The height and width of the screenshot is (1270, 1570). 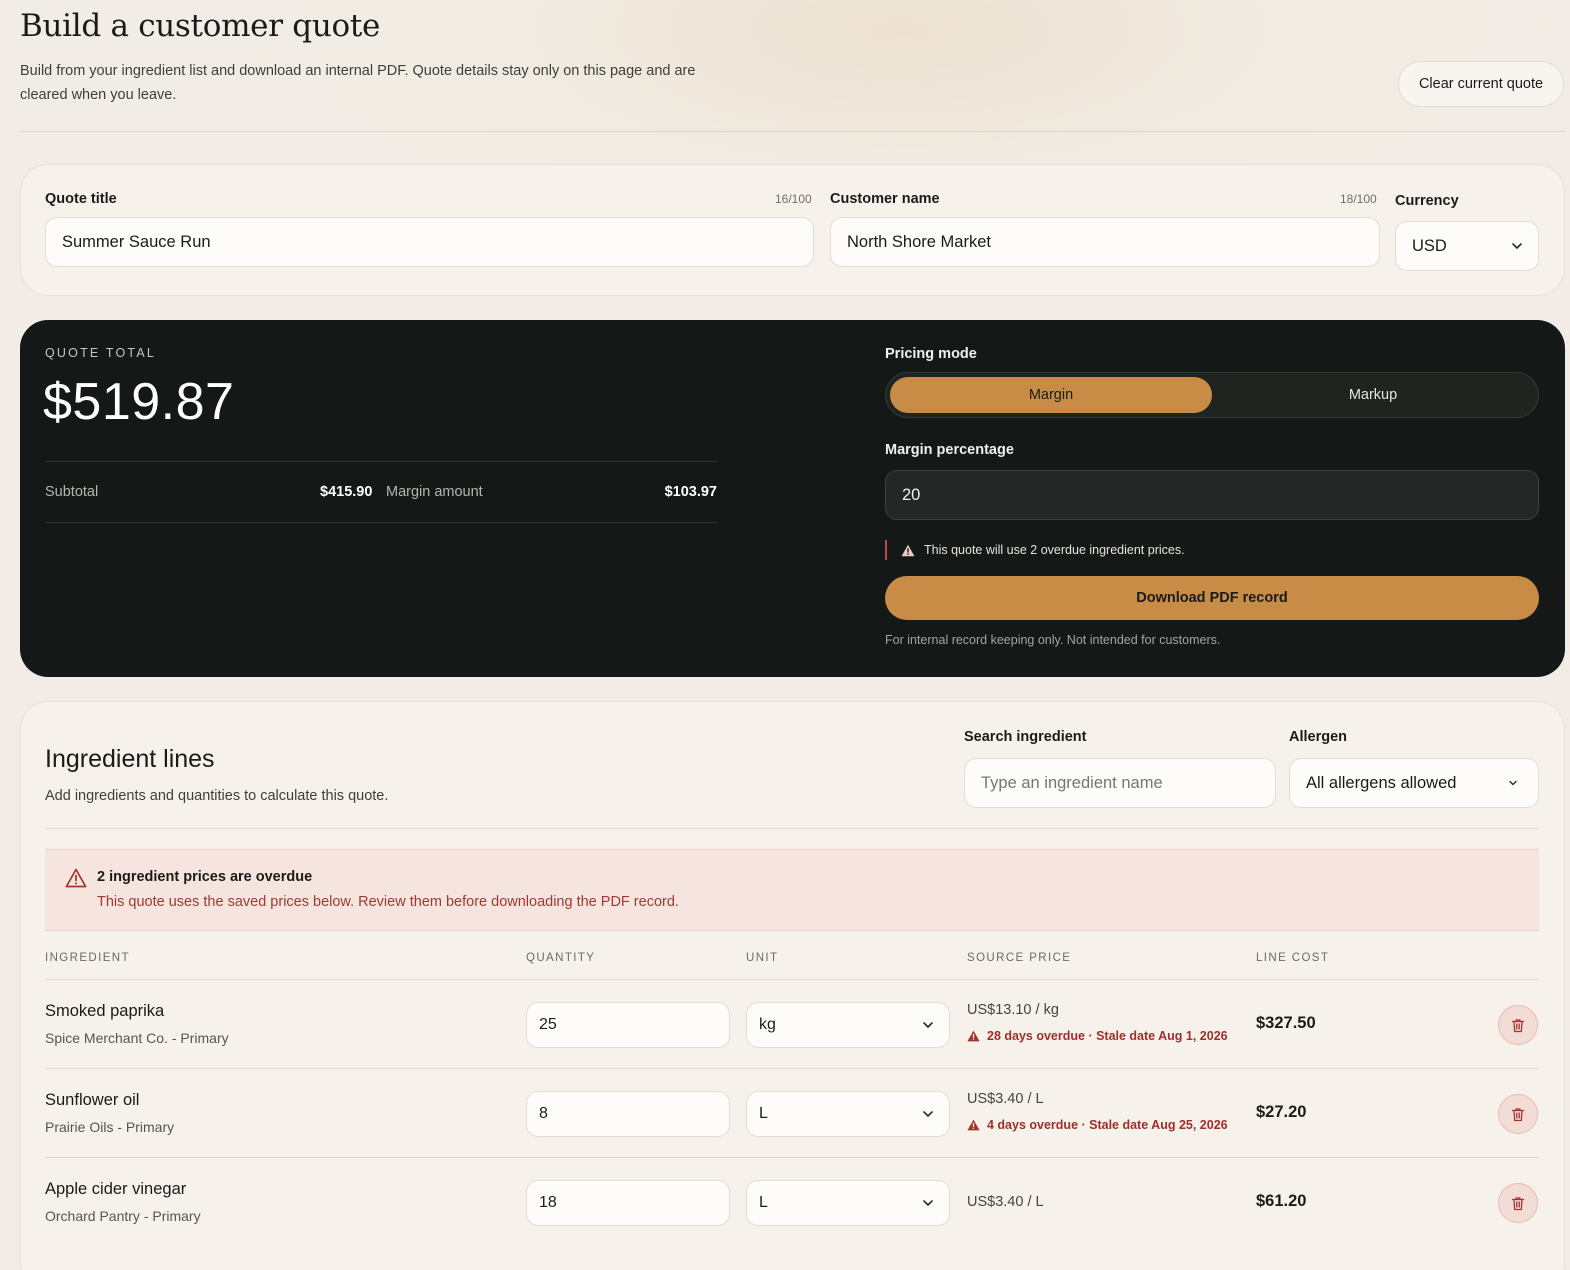 What do you see at coordinates (123, 1216) in the screenshot?
I see `ingredient-source: Orchard Pantry - Primary` at bounding box center [123, 1216].